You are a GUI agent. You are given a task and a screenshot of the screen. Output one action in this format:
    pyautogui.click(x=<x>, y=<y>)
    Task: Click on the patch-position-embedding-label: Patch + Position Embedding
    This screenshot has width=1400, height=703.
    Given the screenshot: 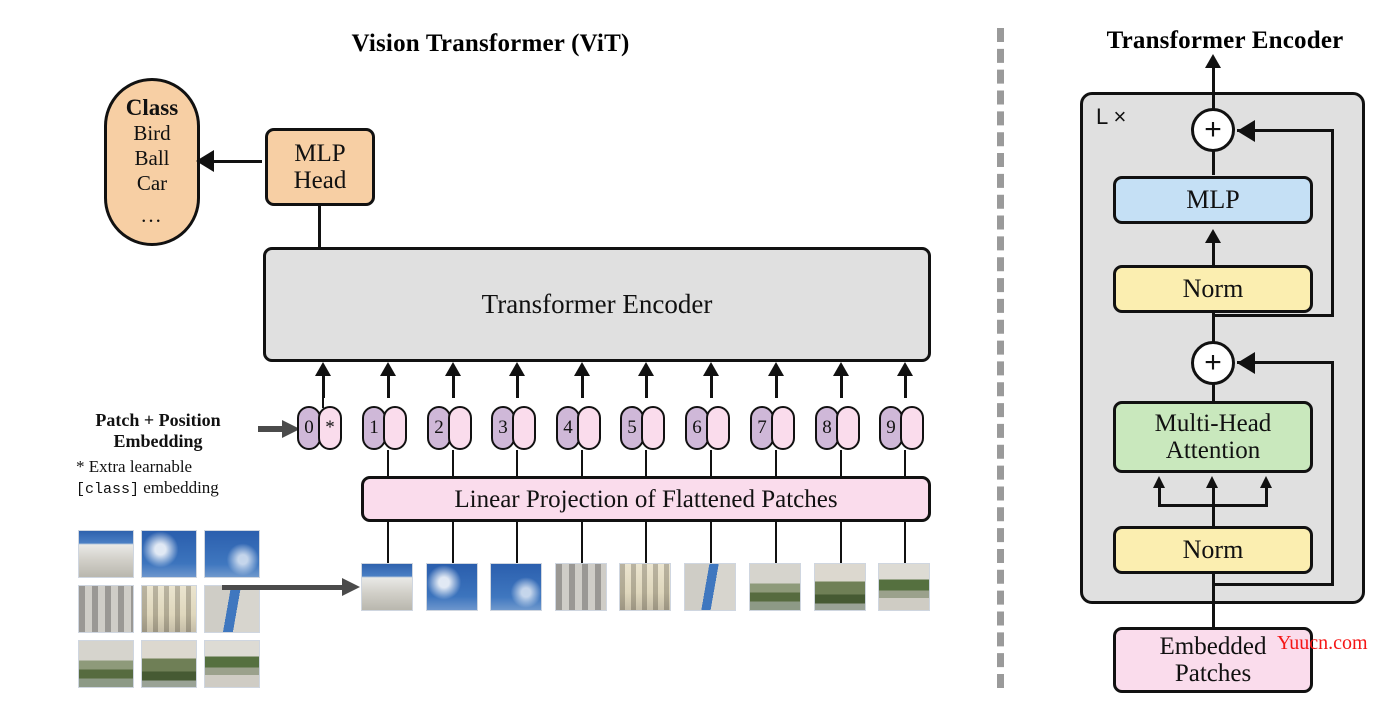 What is the action you would take?
    pyautogui.click(x=158, y=431)
    